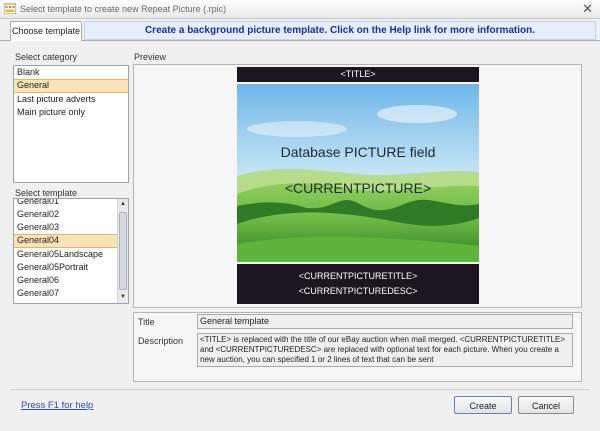  What do you see at coordinates (385, 321) in the screenshot?
I see `title-field: General template` at bounding box center [385, 321].